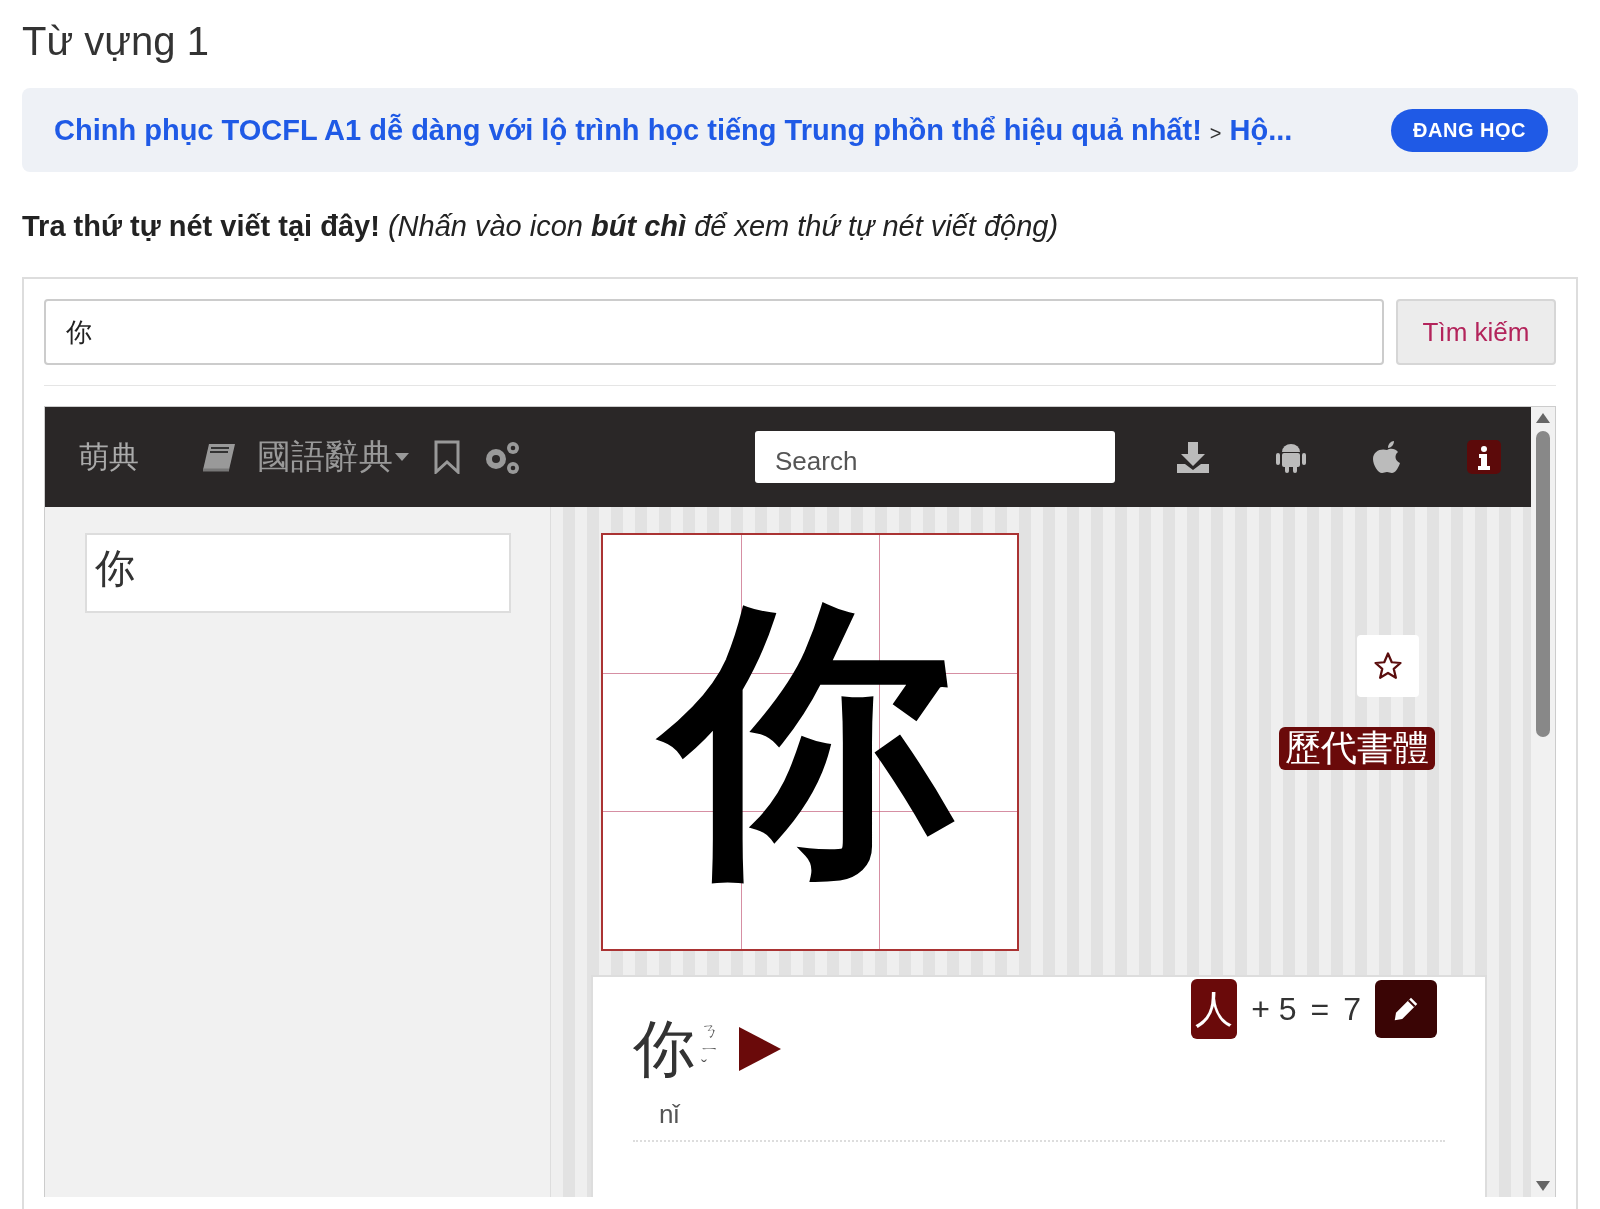 This screenshot has height=1209, width=1600. I want to click on star-icon, so click(1388, 666).